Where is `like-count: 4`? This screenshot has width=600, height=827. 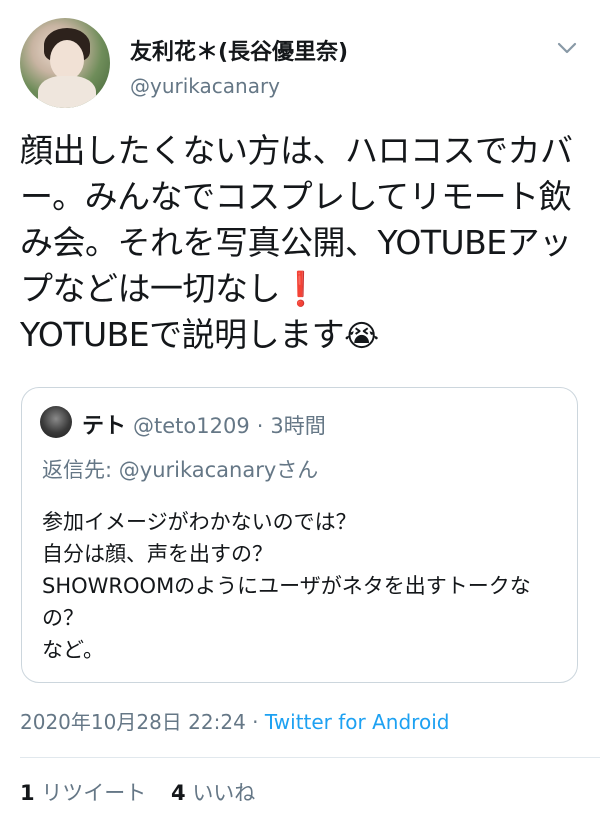
like-count: 4 is located at coordinates (178, 793).